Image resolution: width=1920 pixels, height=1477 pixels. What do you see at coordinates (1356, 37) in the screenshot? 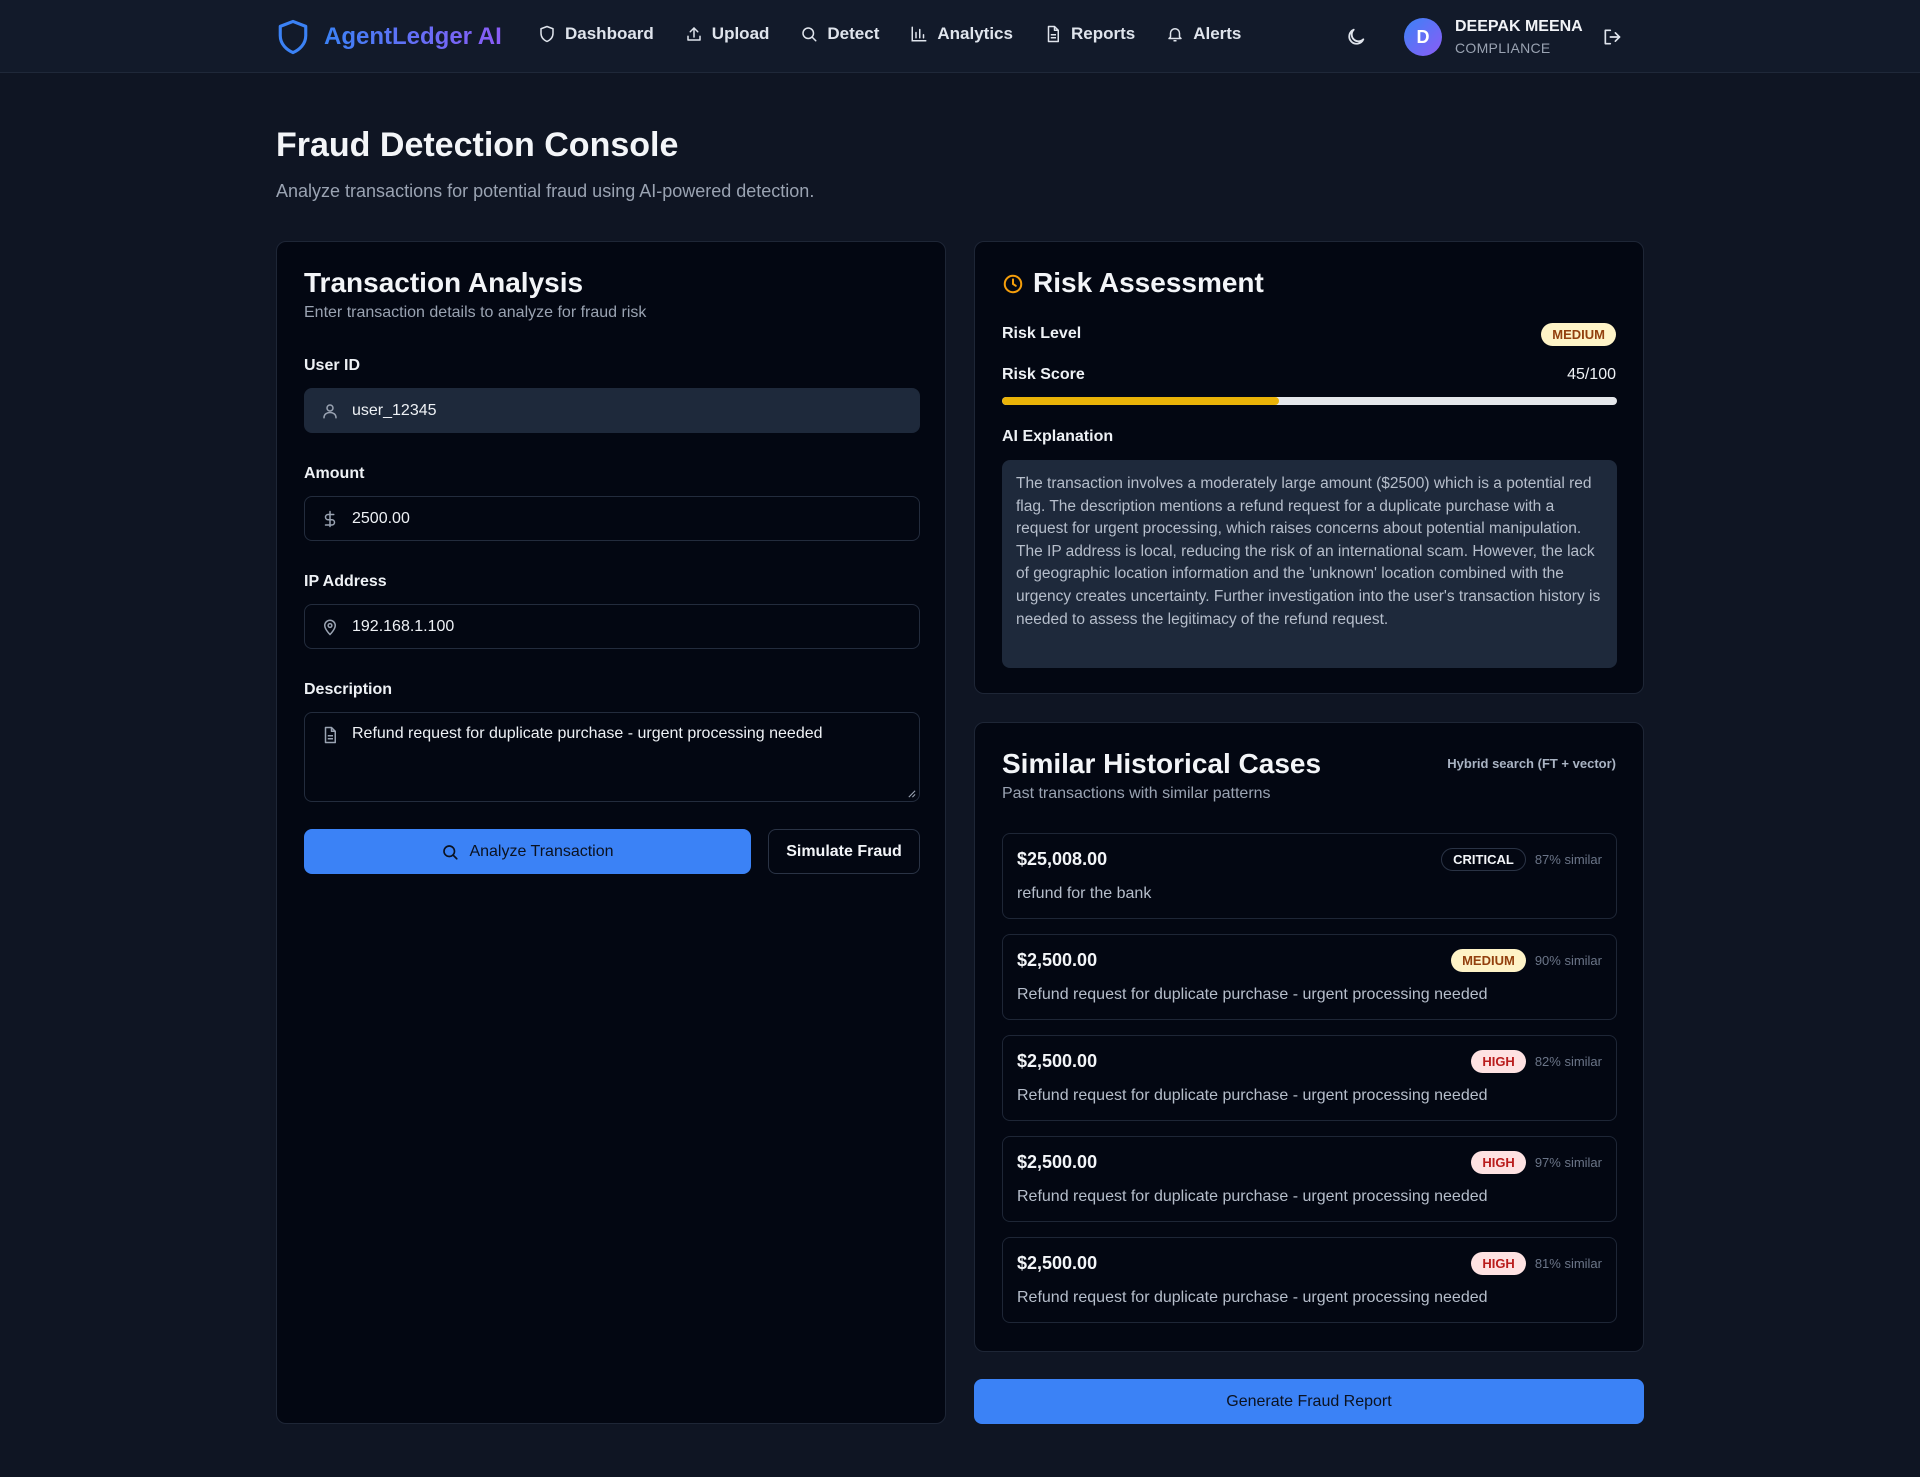
I see `moon-icon` at bounding box center [1356, 37].